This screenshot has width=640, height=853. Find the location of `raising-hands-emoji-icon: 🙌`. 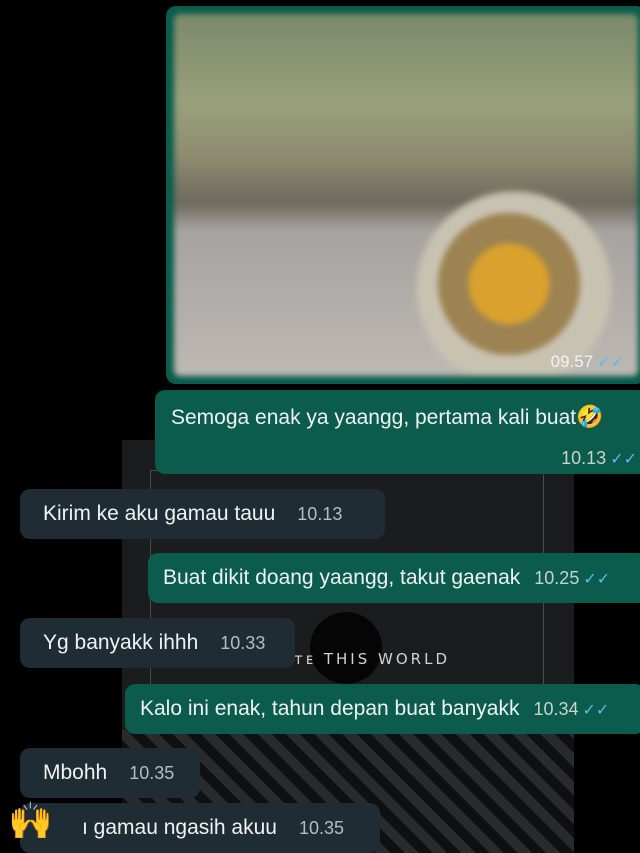

raising-hands-emoji-icon: 🙌 is located at coordinates (30, 820).